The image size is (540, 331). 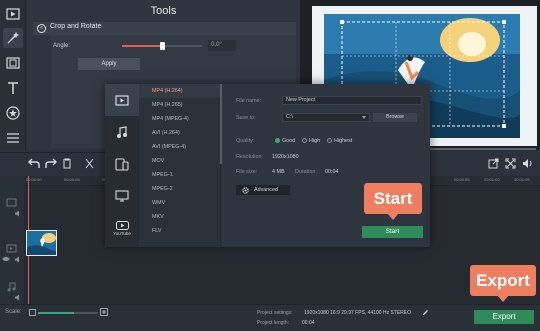 I want to click on format-item-mpeg2: MPEG-2, so click(x=180, y=189).